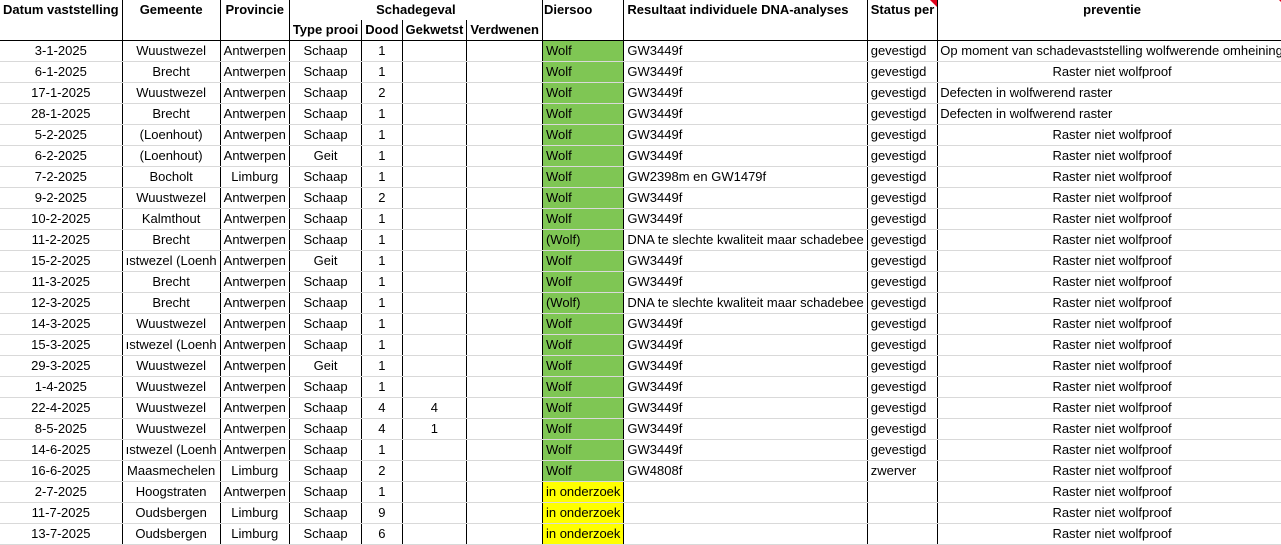 This screenshot has width=1281, height=545. What do you see at coordinates (61, 324) in the screenshot?
I see `cell-datum: 14-3-2025` at bounding box center [61, 324].